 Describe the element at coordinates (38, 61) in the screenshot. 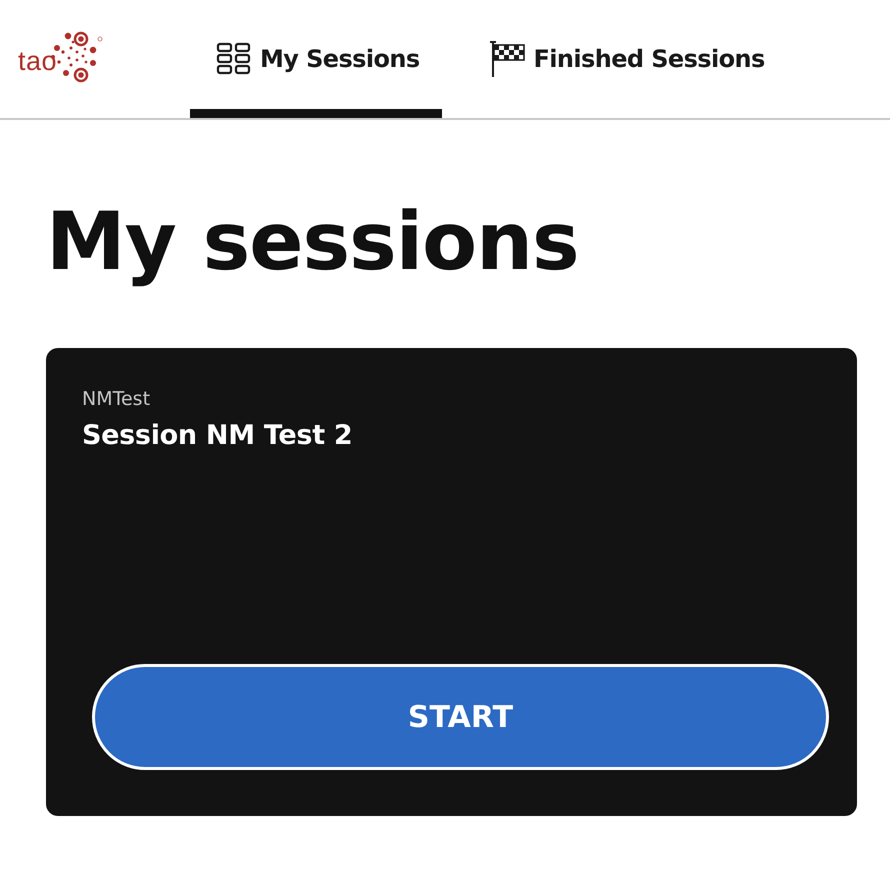

I see `logo-text: tao` at that location.